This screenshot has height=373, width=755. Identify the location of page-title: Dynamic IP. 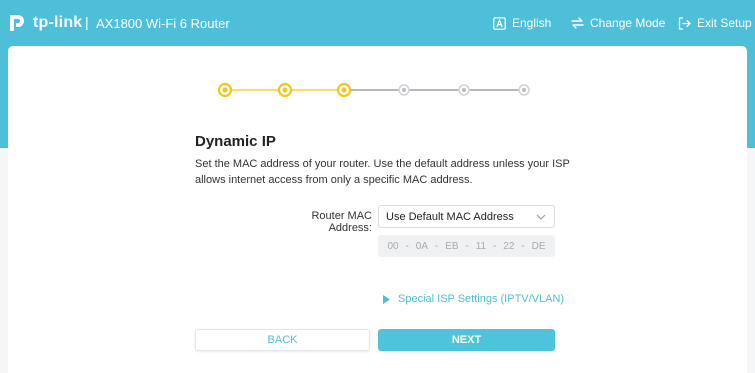
(235, 141).